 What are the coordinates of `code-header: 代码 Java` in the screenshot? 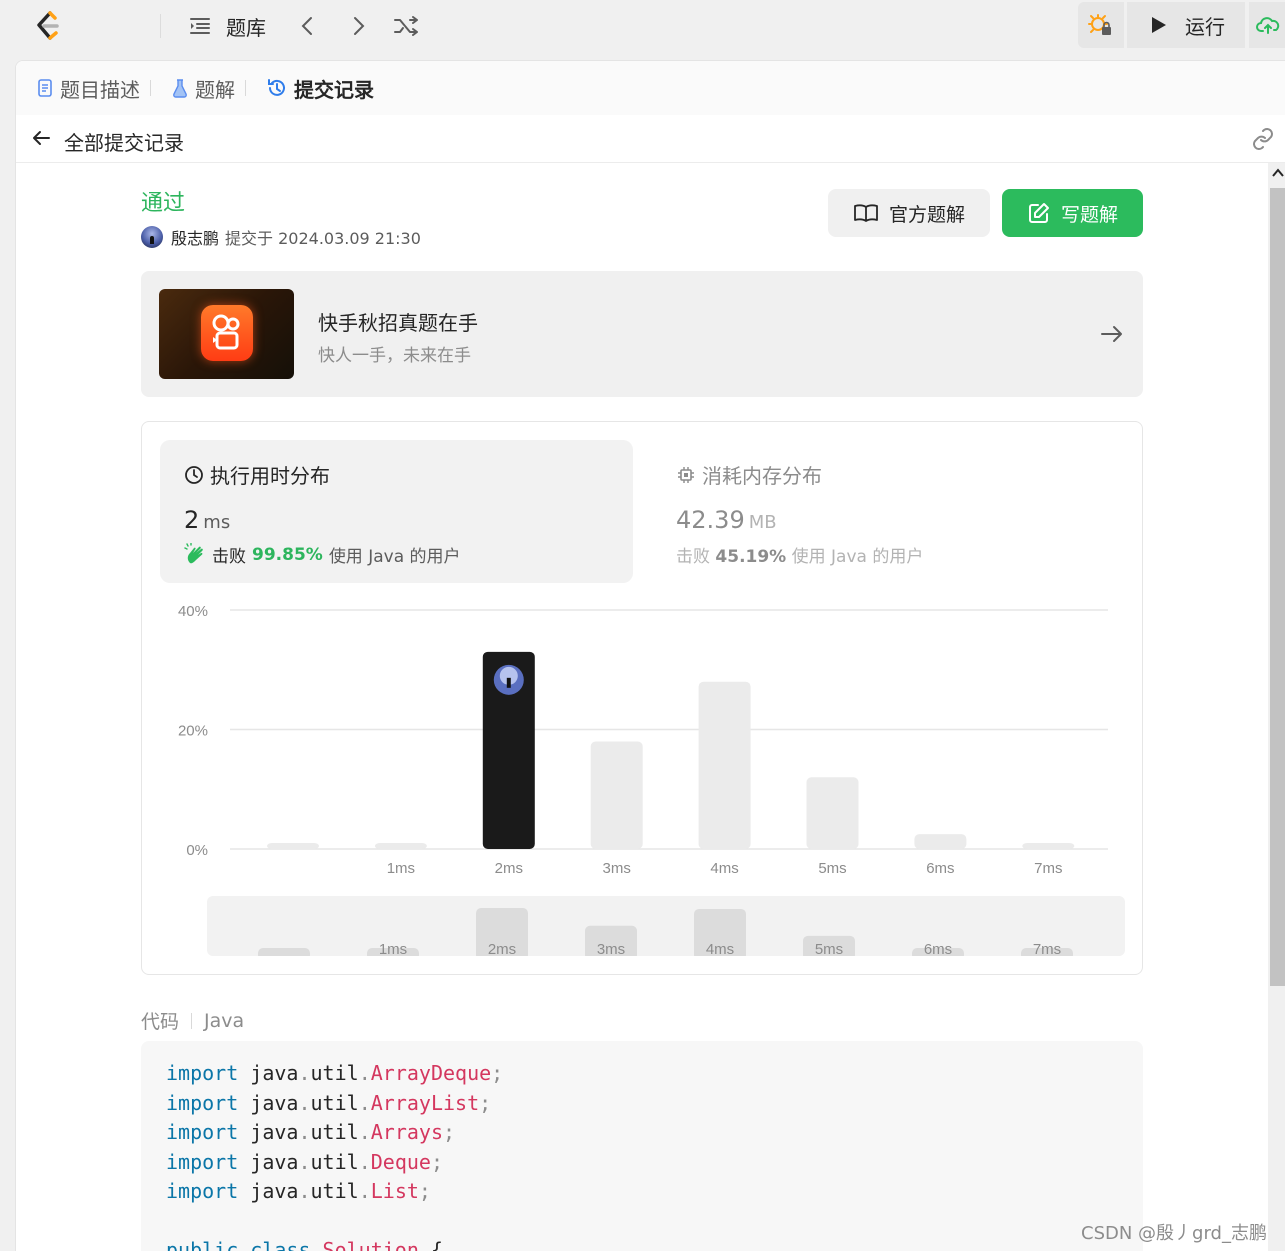 It's located at (192, 1020).